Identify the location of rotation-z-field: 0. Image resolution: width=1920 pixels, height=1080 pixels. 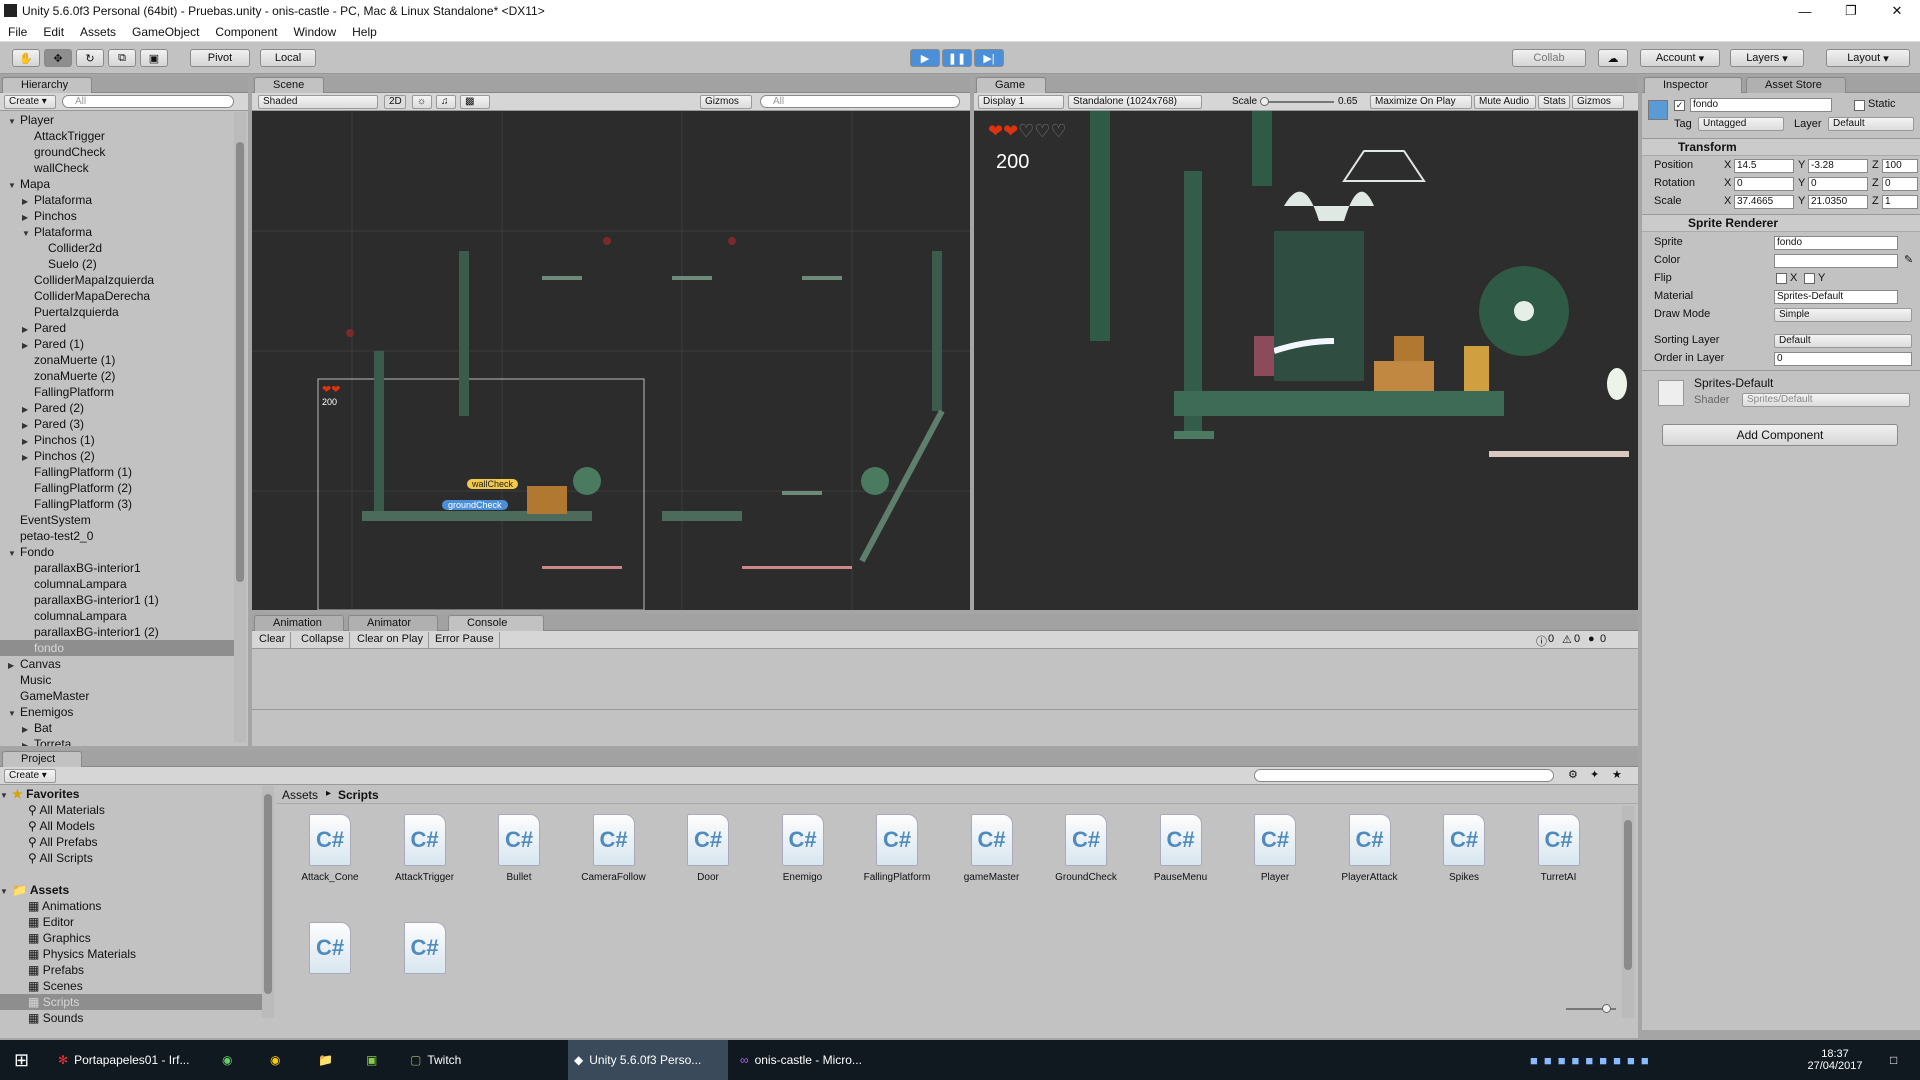
(1900, 184).